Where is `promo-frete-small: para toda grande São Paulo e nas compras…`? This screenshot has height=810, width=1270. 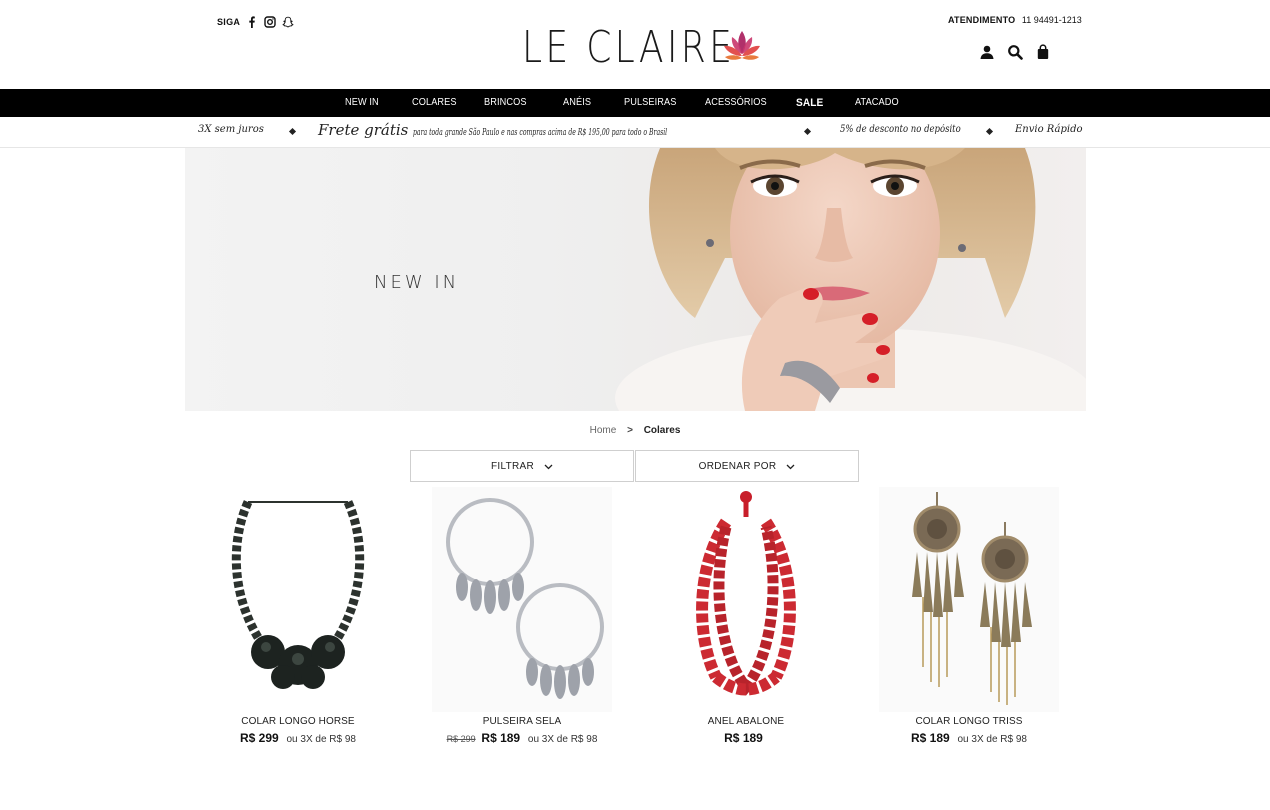 promo-frete-small: para toda grande São Paulo e nas compras… is located at coordinates (540, 133).